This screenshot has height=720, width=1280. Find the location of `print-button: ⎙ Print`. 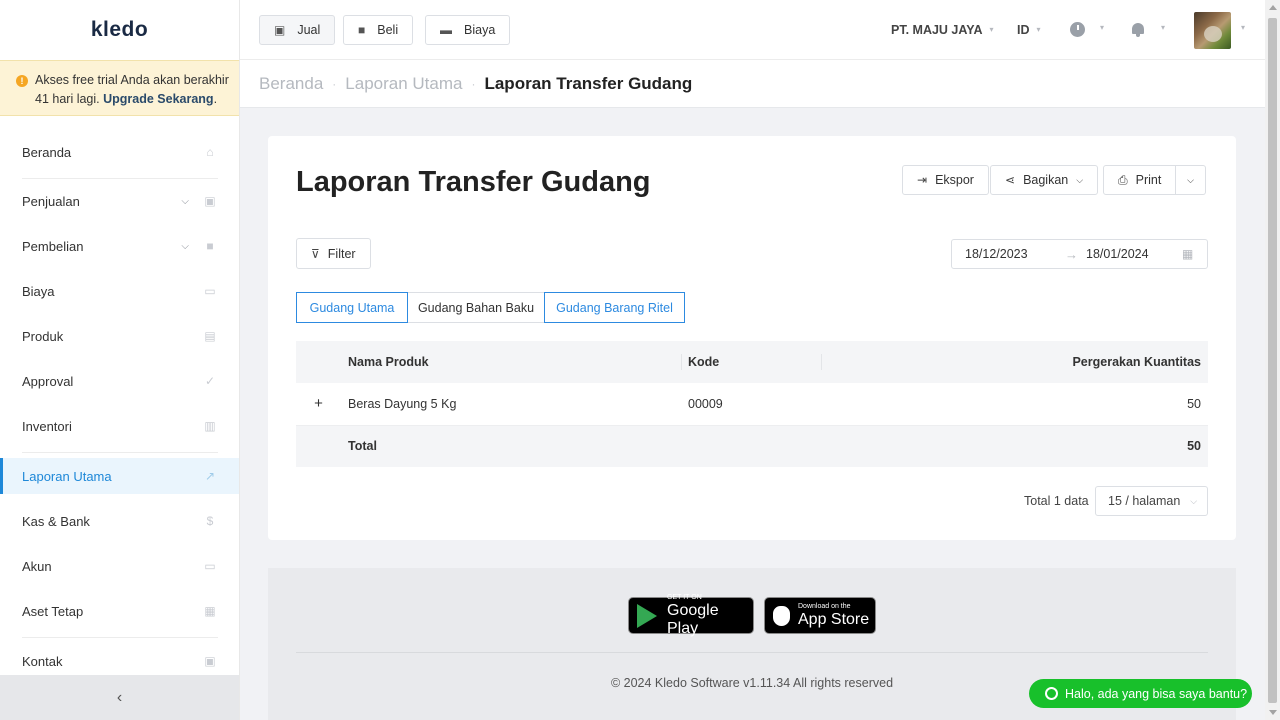

print-button: ⎙ Print is located at coordinates (1140, 180).